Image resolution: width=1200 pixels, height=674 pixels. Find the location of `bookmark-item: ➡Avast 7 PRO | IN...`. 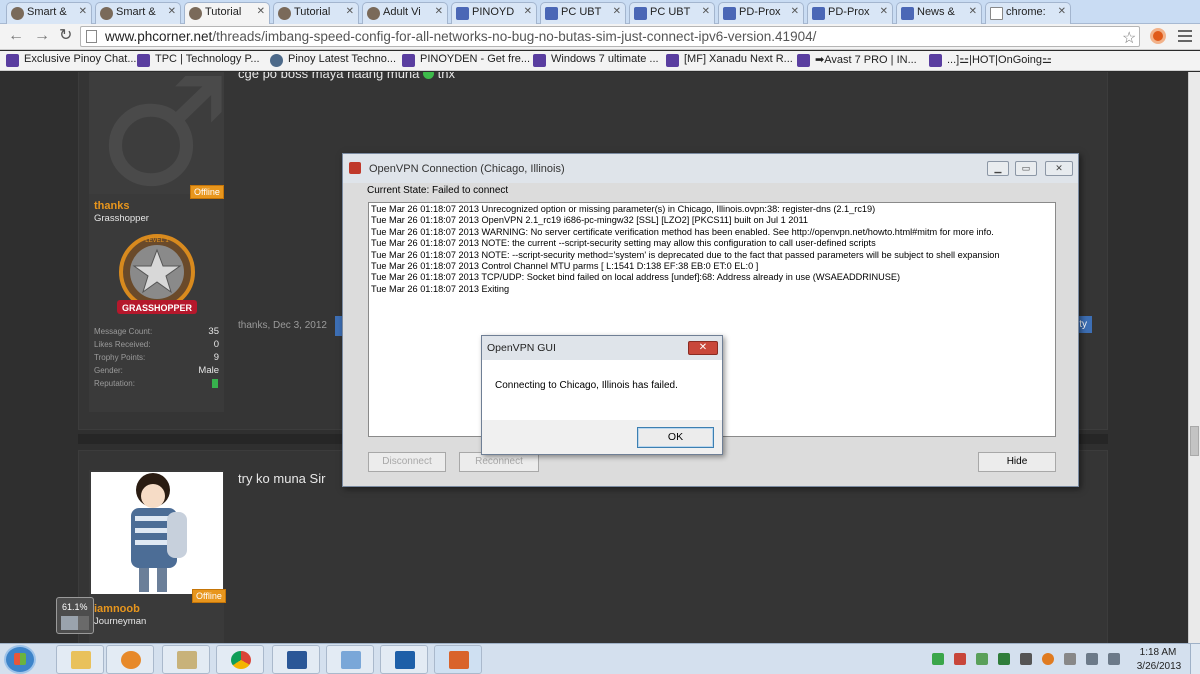

bookmark-item: ➡Avast 7 PRO | IN... is located at coordinates (857, 60).